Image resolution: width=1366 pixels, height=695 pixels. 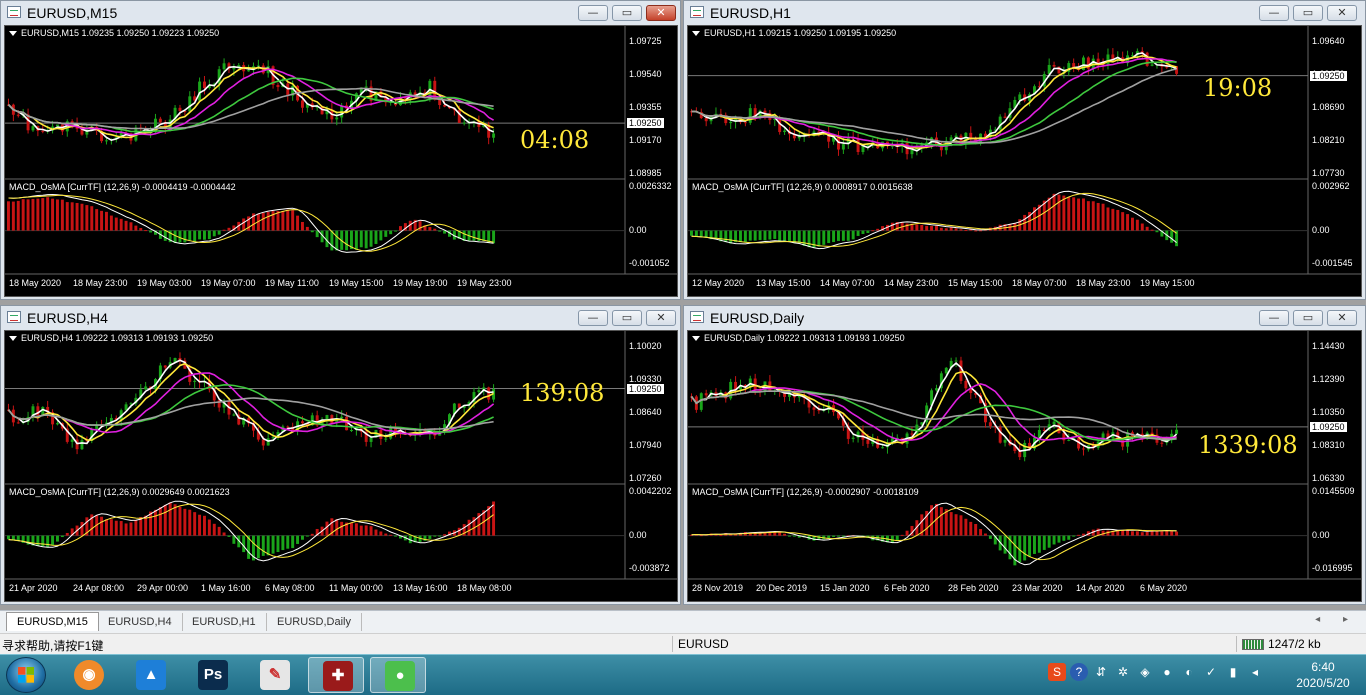 What do you see at coordinates (1024, 318) in the screenshot?
I see `window-titlebar: EURUSD,Daily — ▭ ✕` at bounding box center [1024, 318].